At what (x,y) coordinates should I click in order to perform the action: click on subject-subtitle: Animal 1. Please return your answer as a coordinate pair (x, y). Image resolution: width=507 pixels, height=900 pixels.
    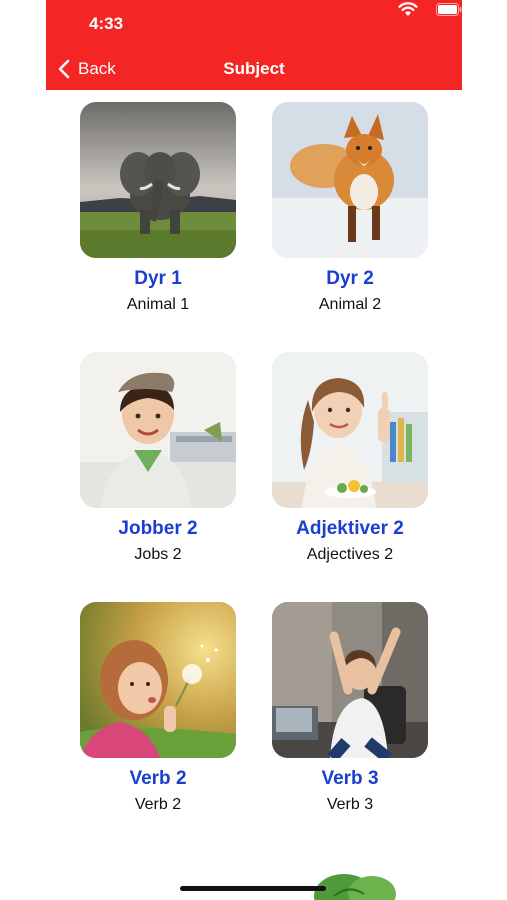
    Looking at the image, I should click on (158, 304).